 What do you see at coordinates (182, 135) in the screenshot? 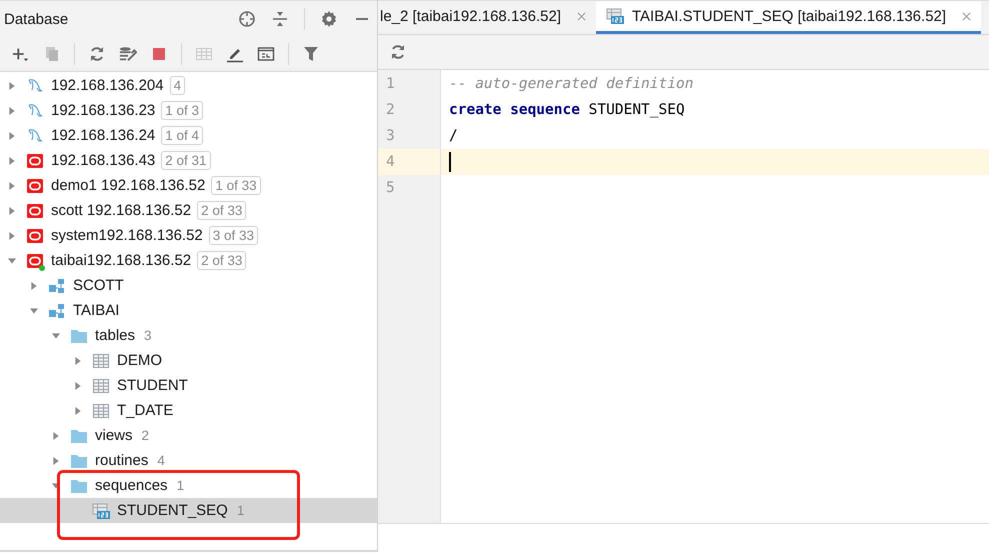
I see `count-badge: 1 of 4` at bounding box center [182, 135].